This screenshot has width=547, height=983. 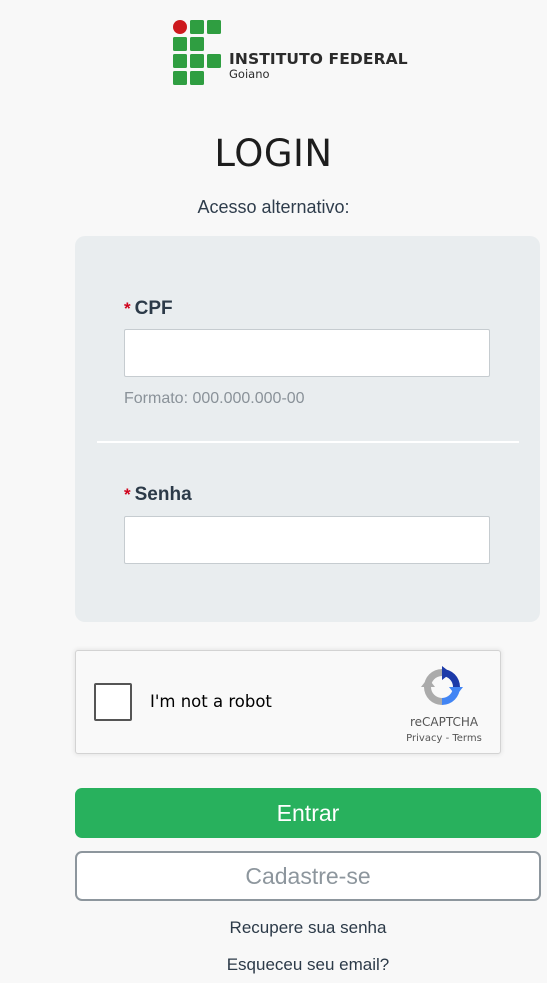 What do you see at coordinates (442, 685) in the screenshot?
I see `recaptcha-logo-icon` at bounding box center [442, 685].